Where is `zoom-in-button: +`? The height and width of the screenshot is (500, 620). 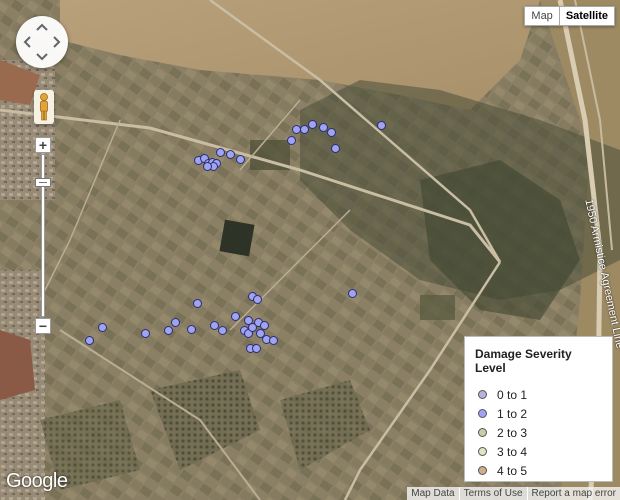
zoom-in-button: + is located at coordinates (43, 145).